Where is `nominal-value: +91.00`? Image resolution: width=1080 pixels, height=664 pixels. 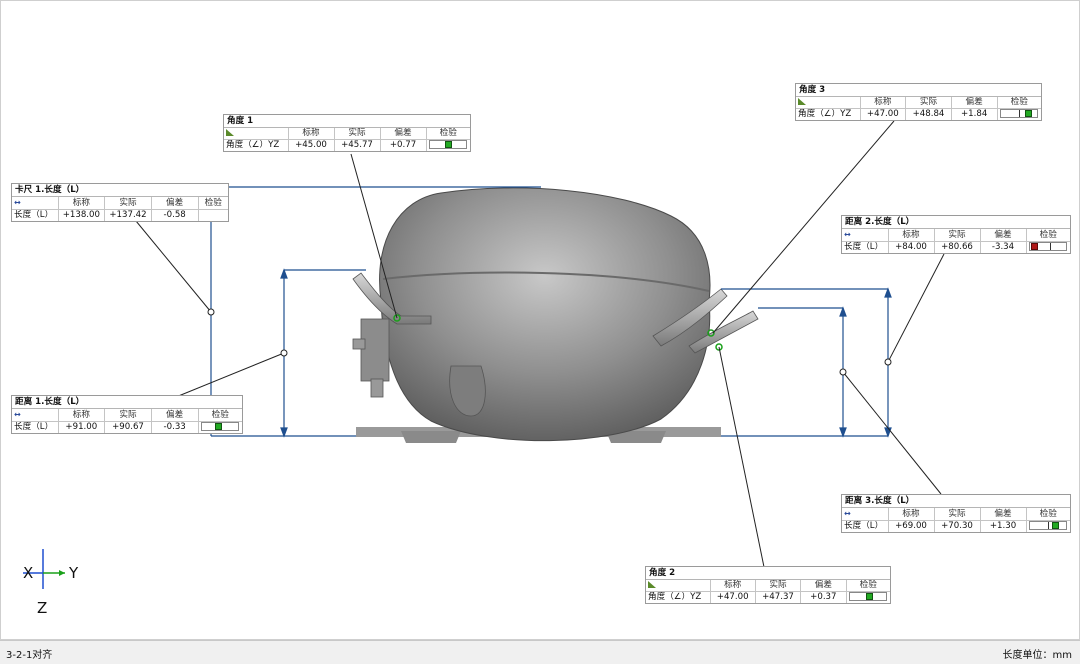
nominal-value: +91.00 is located at coordinates (82, 427).